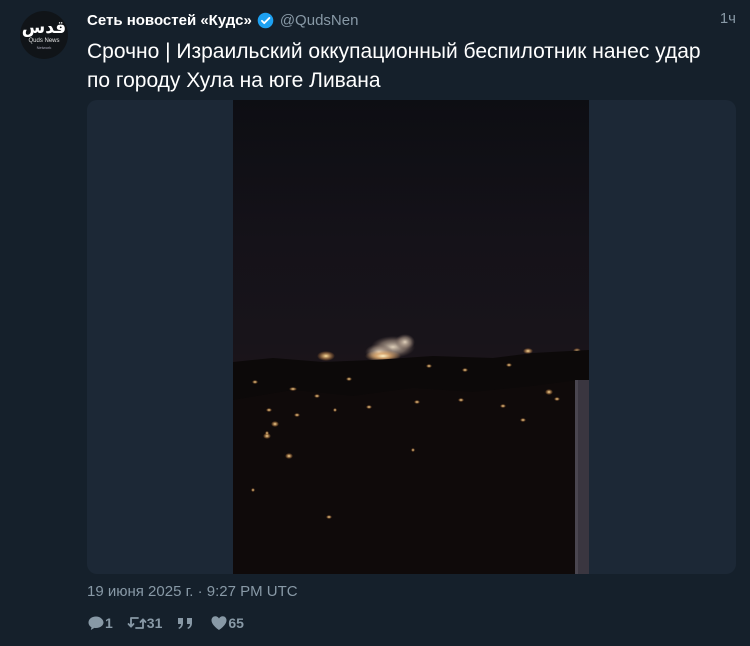  I want to click on quote-icon, so click(186, 623).